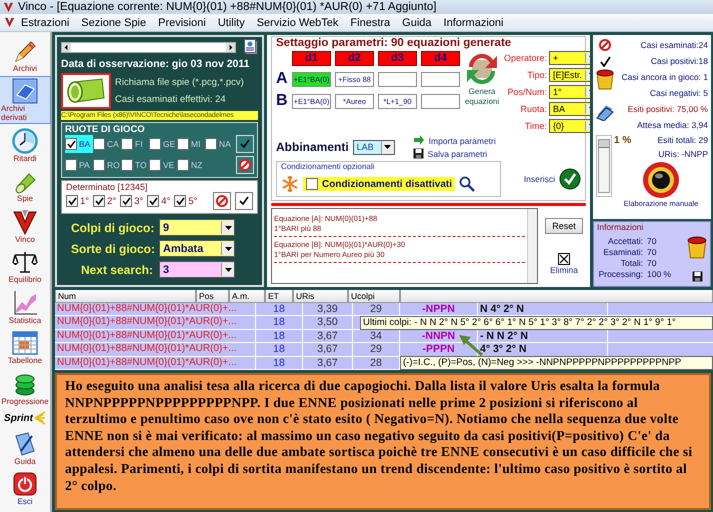 The width and height of the screenshot is (713, 512). I want to click on info-label: Accettati:, so click(625, 241).